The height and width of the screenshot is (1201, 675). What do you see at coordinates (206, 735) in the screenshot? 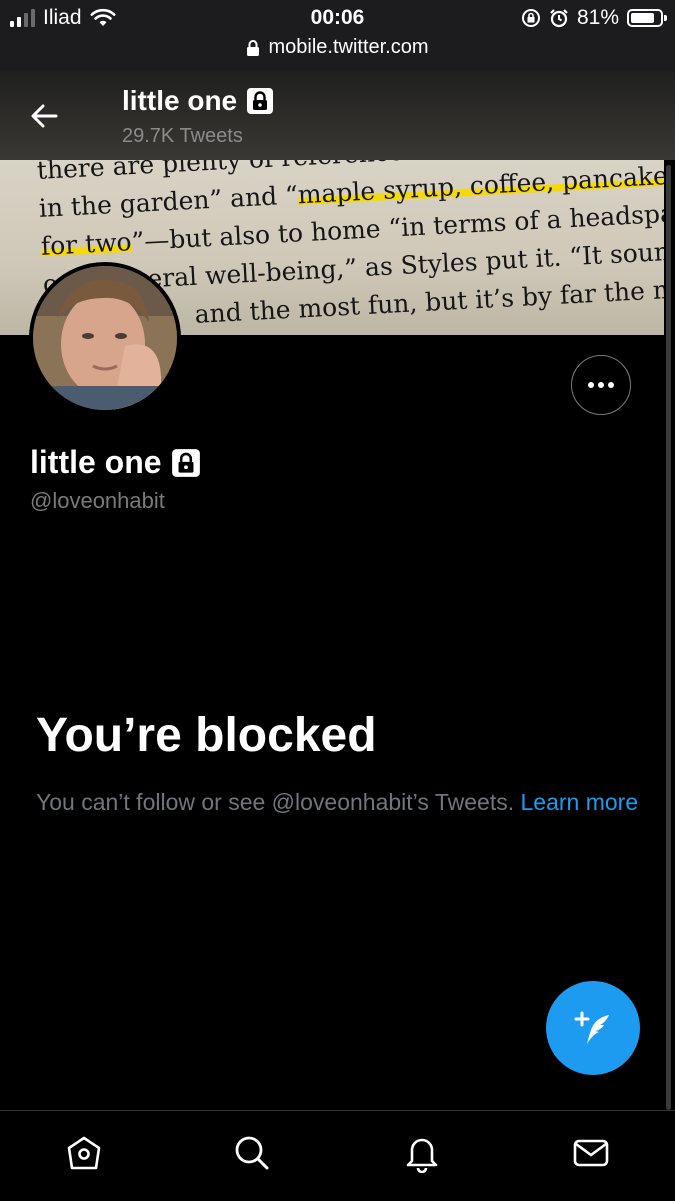
I see `blocked-title: You’re blocked` at bounding box center [206, 735].